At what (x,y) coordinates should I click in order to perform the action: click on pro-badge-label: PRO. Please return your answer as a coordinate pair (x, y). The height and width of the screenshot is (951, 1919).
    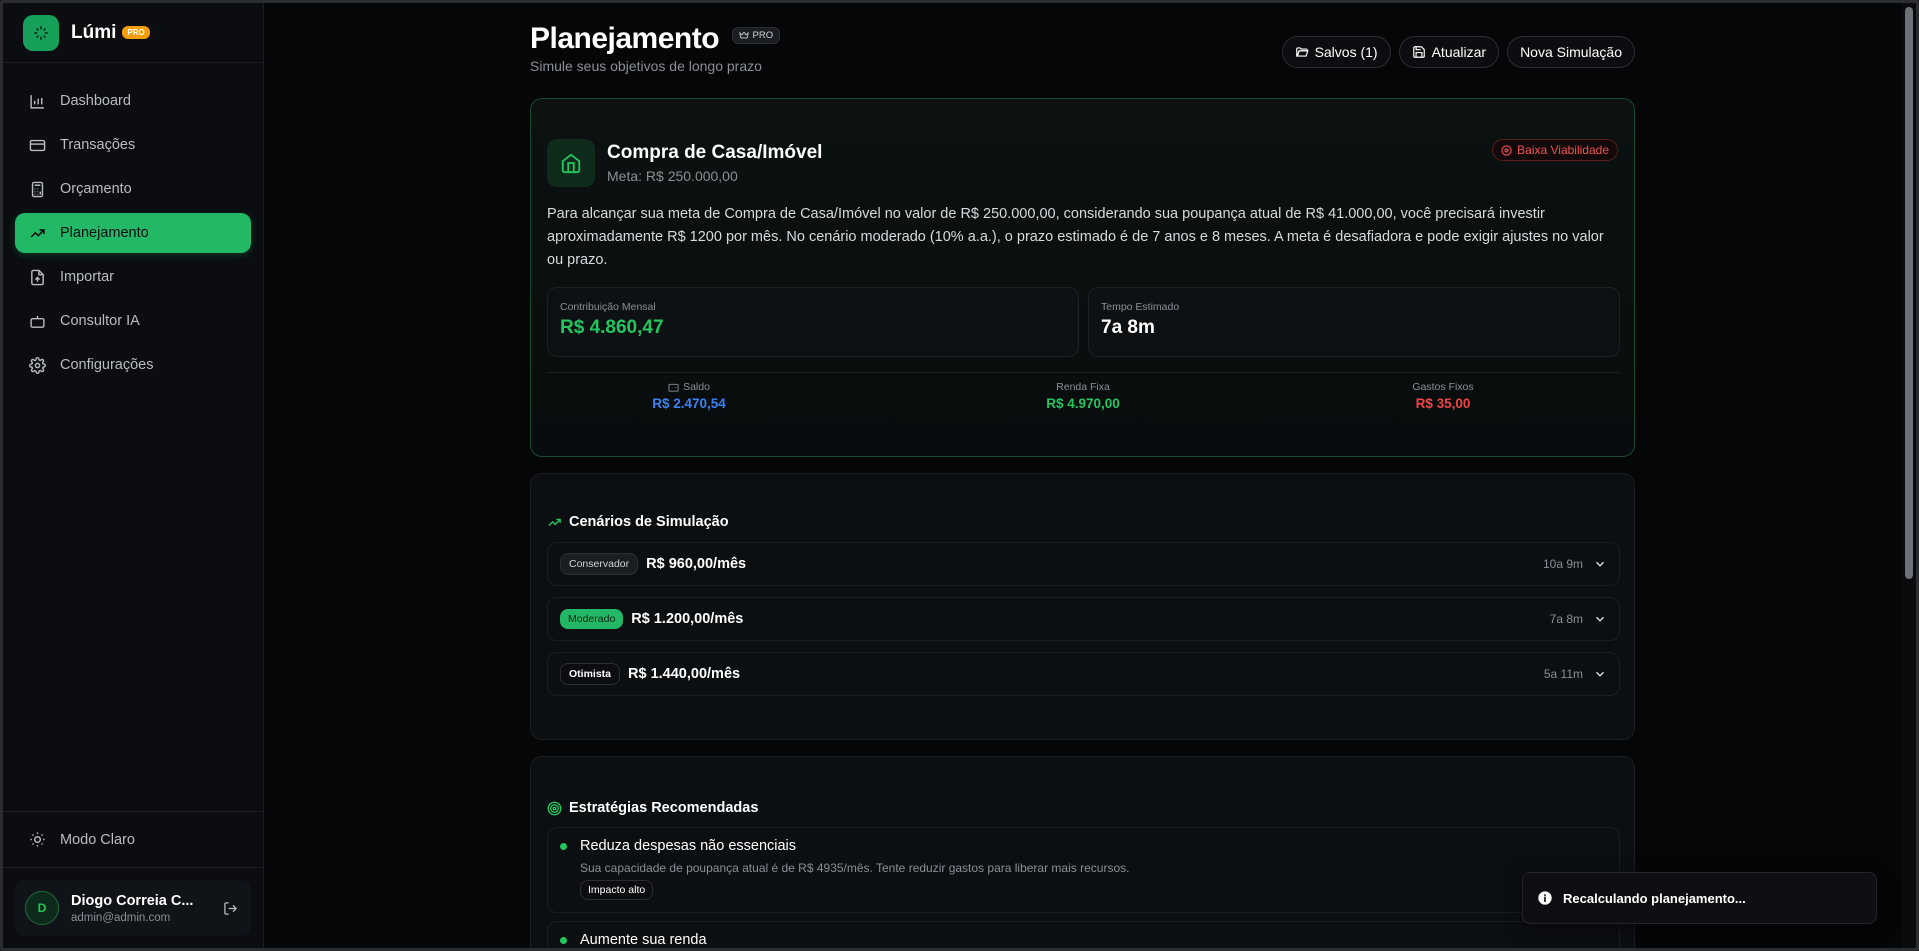
    Looking at the image, I should click on (763, 35).